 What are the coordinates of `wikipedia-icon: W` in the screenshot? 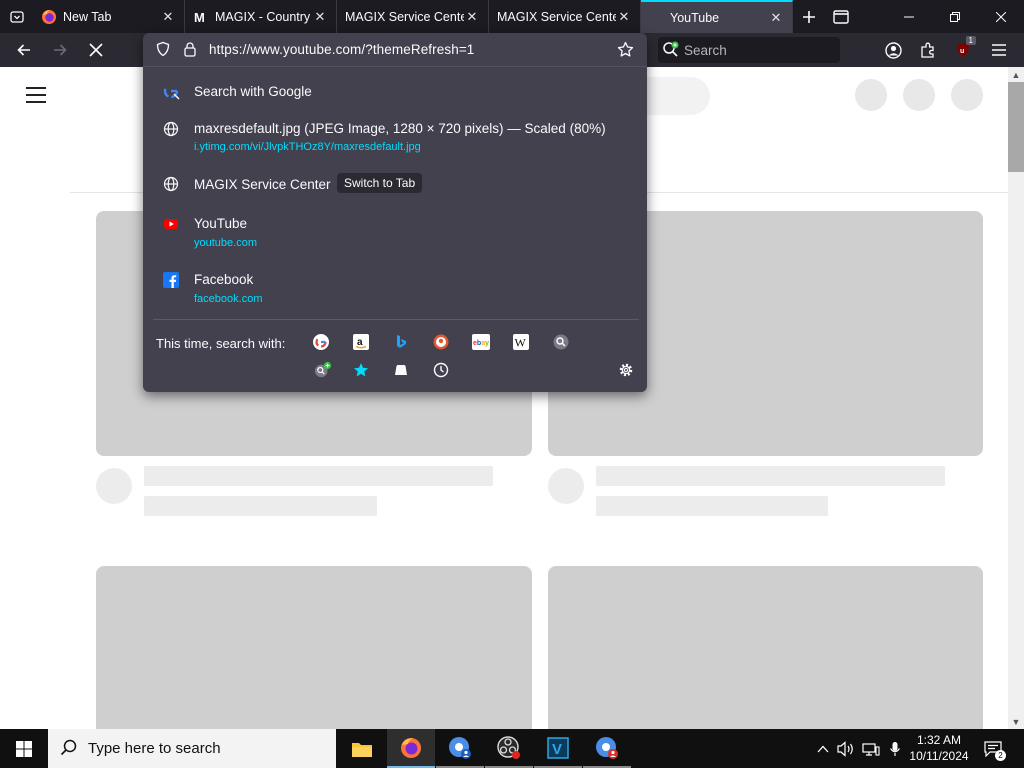 It's located at (521, 342).